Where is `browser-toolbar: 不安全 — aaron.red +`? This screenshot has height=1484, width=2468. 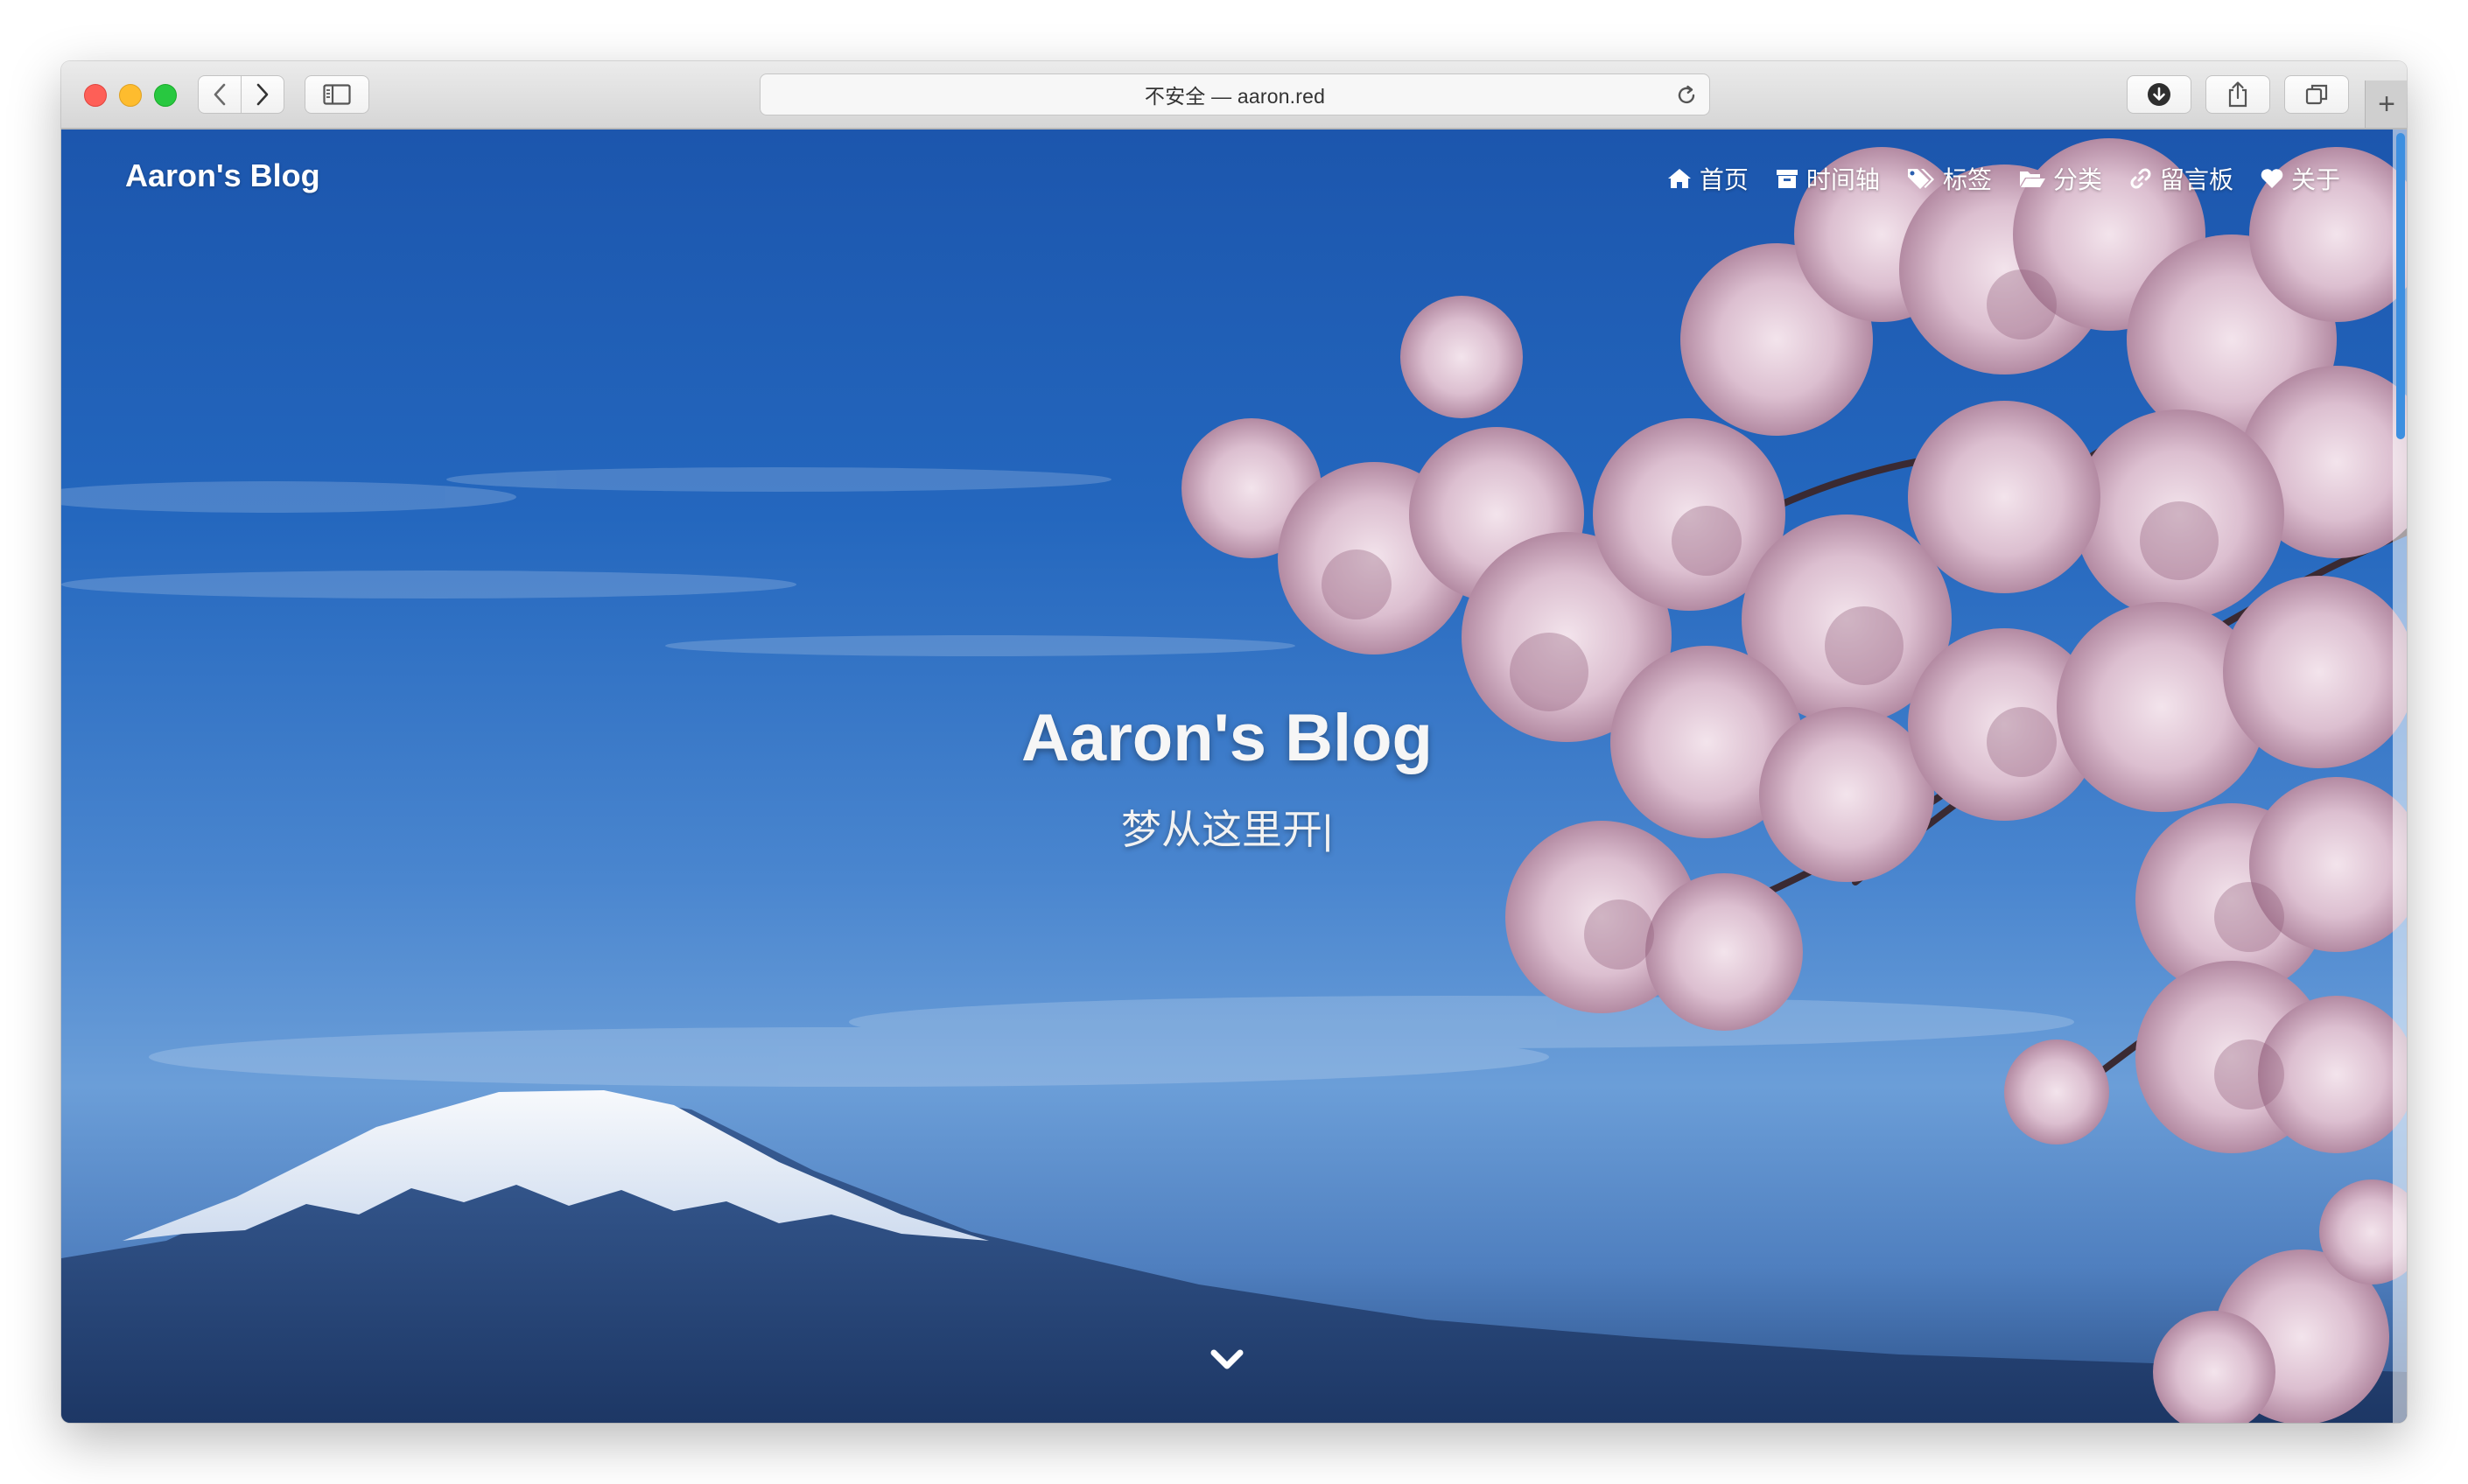
browser-toolbar: 不安全 — aaron.red + is located at coordinates (1234, 95).